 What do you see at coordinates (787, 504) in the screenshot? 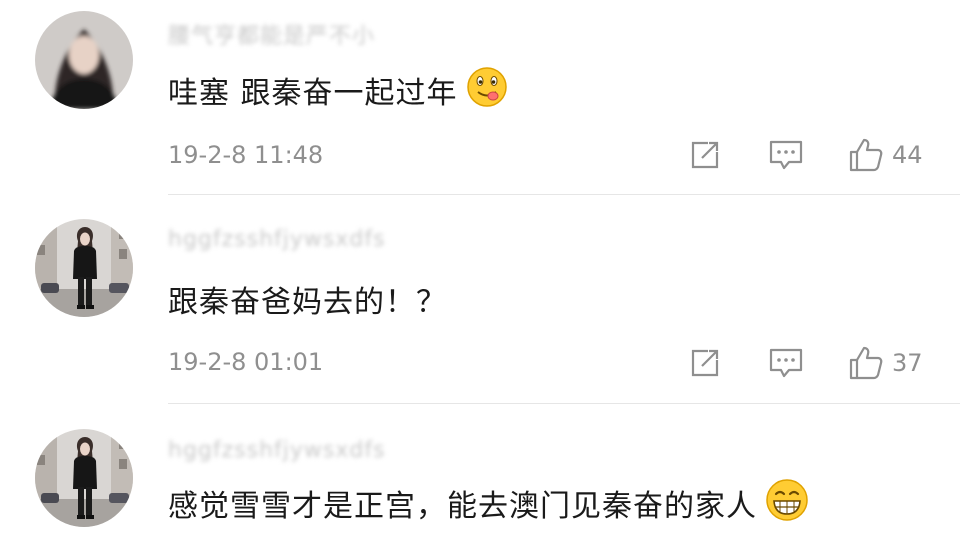
I see `grinning-face-emoji` at bounding box center [787, 504].